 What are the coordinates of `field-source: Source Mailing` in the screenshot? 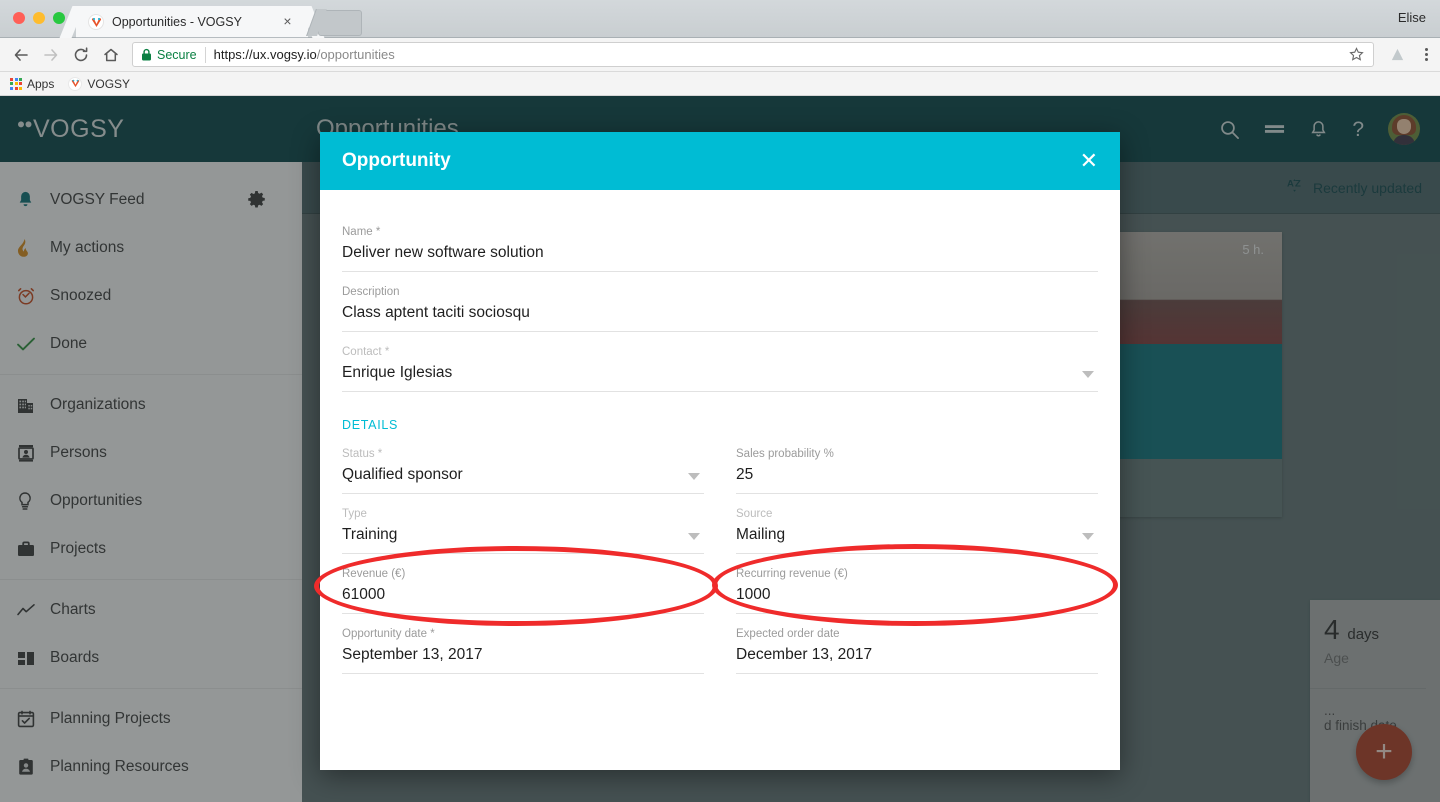 It's located at (917, 524).